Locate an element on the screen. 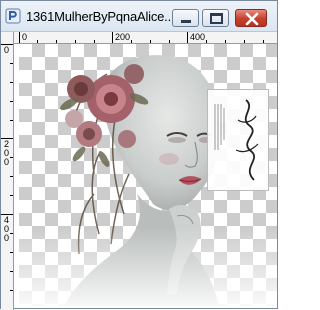 The image size is (320, 310). ruler-label-0: 0 is located at coordinates (25, 37).